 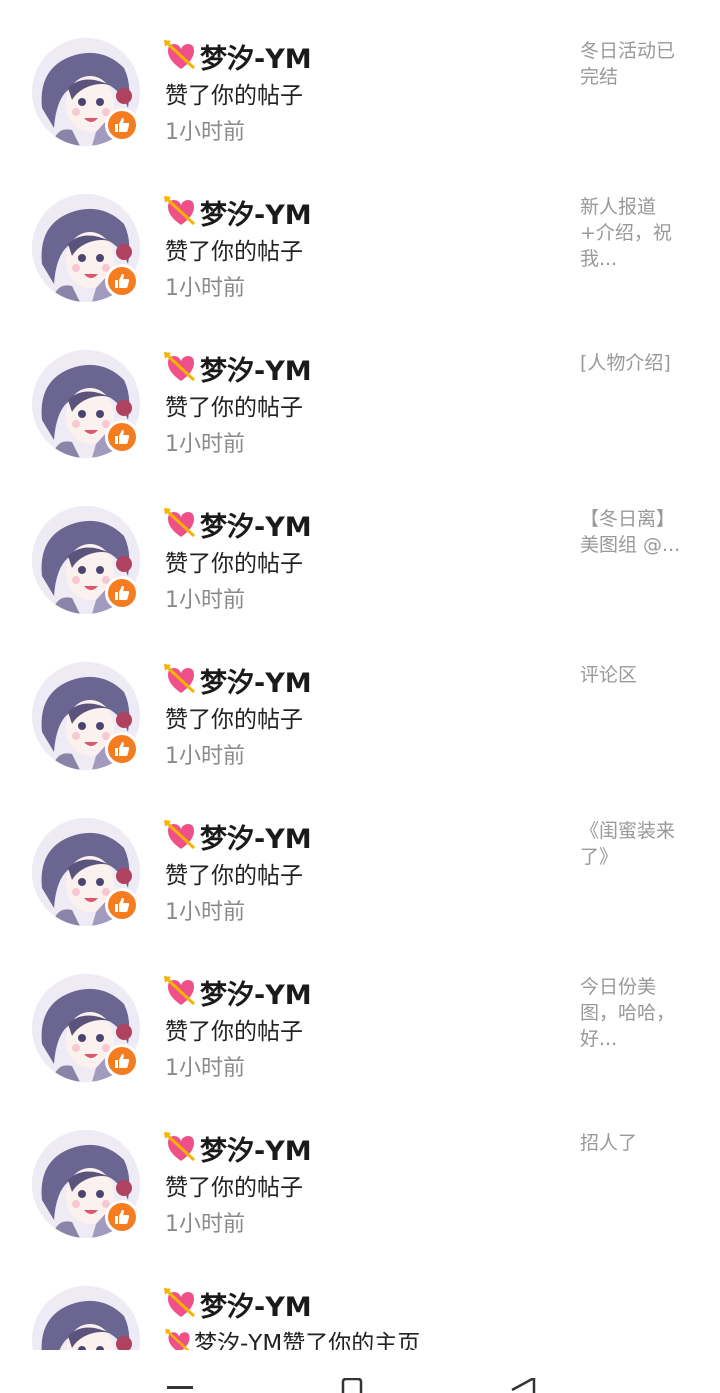 What do you see at coordinates (360, 1299) in the screenshot?
I see `list-item: 梦汐-YM 梦汐-YM赞了你的主页` at bounding box center [360, 1299].